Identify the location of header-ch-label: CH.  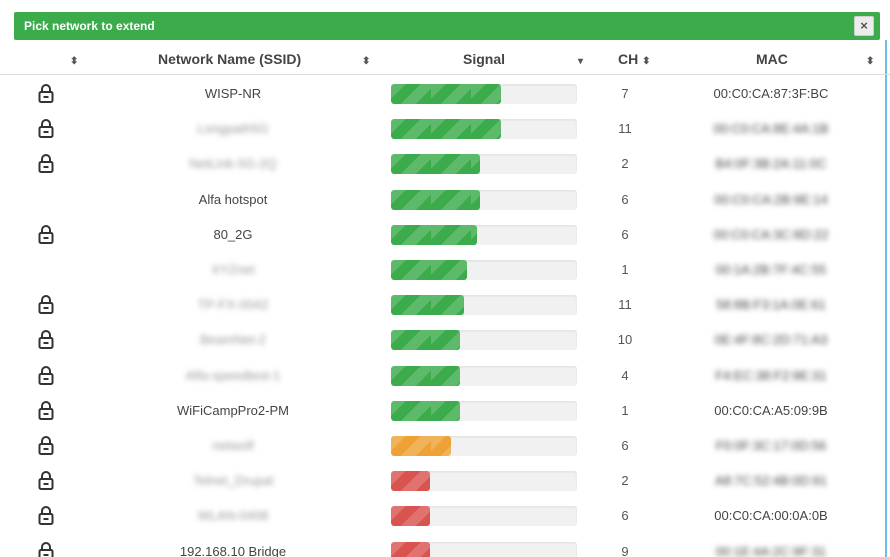
(628, 59).